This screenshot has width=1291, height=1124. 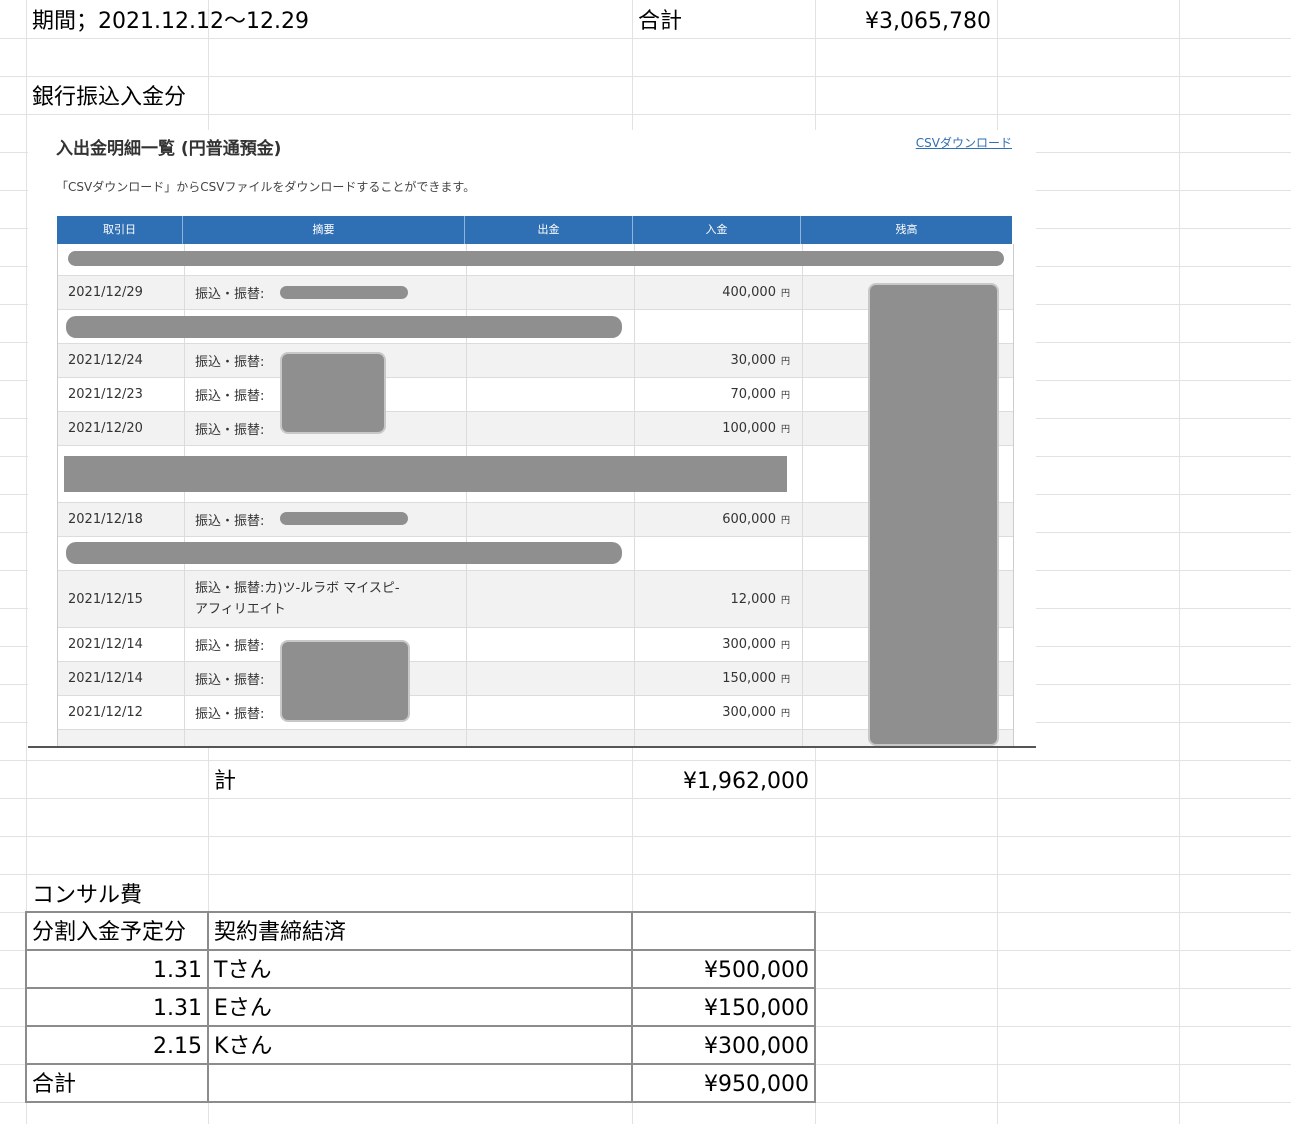 What do you see at coordinates (718, 519) in the screenshot?
I see `row-deposit: 600,000 円` at bounding box center [718, 519].